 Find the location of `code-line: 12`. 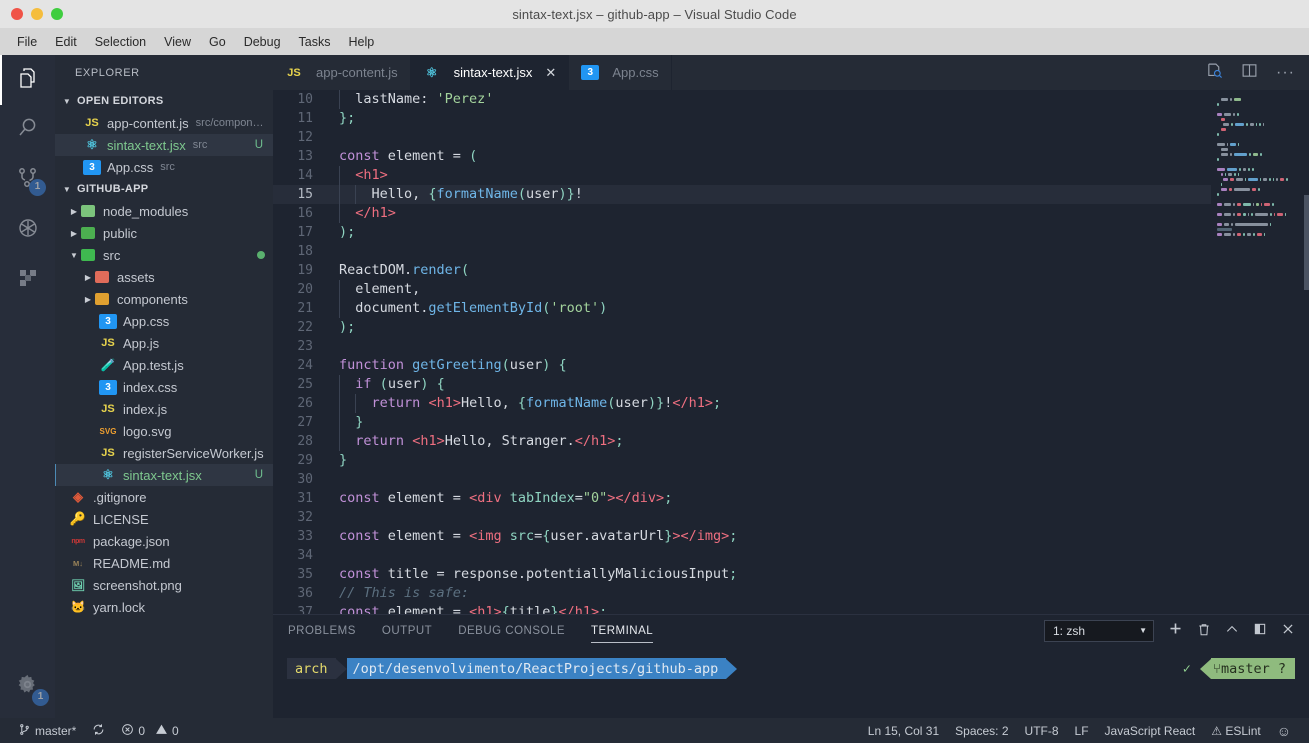

code-line: 12 is located at coordinates (742, 137).